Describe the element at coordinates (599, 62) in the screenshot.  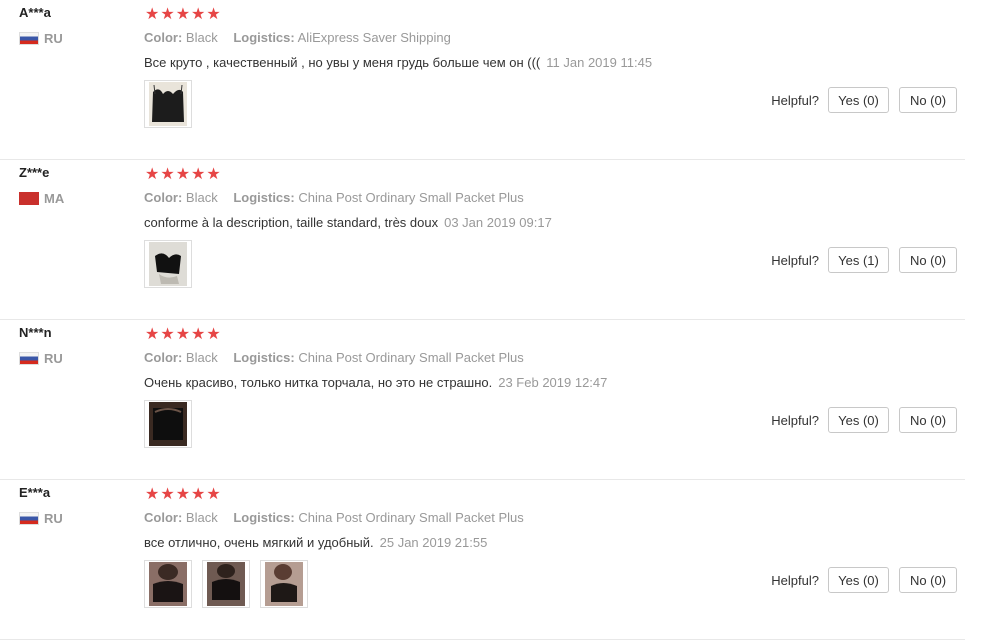
I see `review-date: 11 Jan 2019 11:45` at that location.